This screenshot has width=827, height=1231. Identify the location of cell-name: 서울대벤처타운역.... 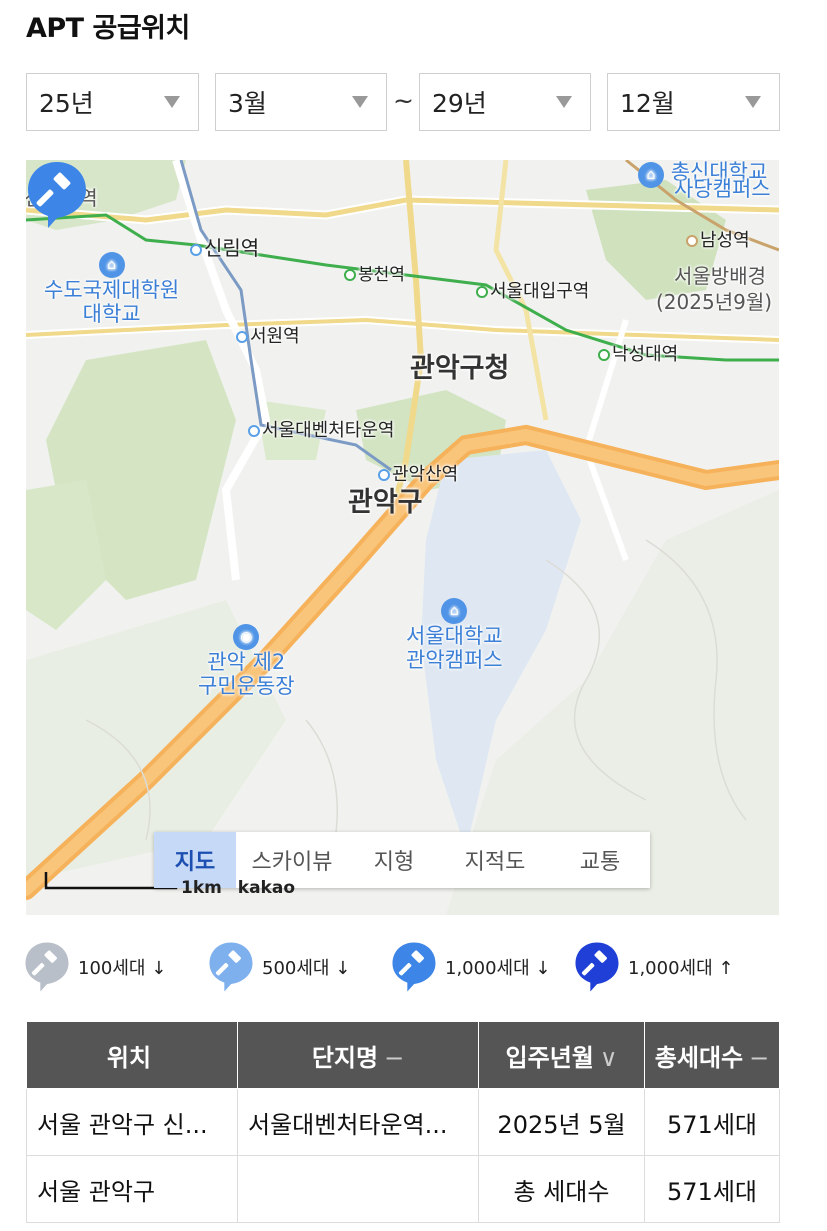
(358, 1122).